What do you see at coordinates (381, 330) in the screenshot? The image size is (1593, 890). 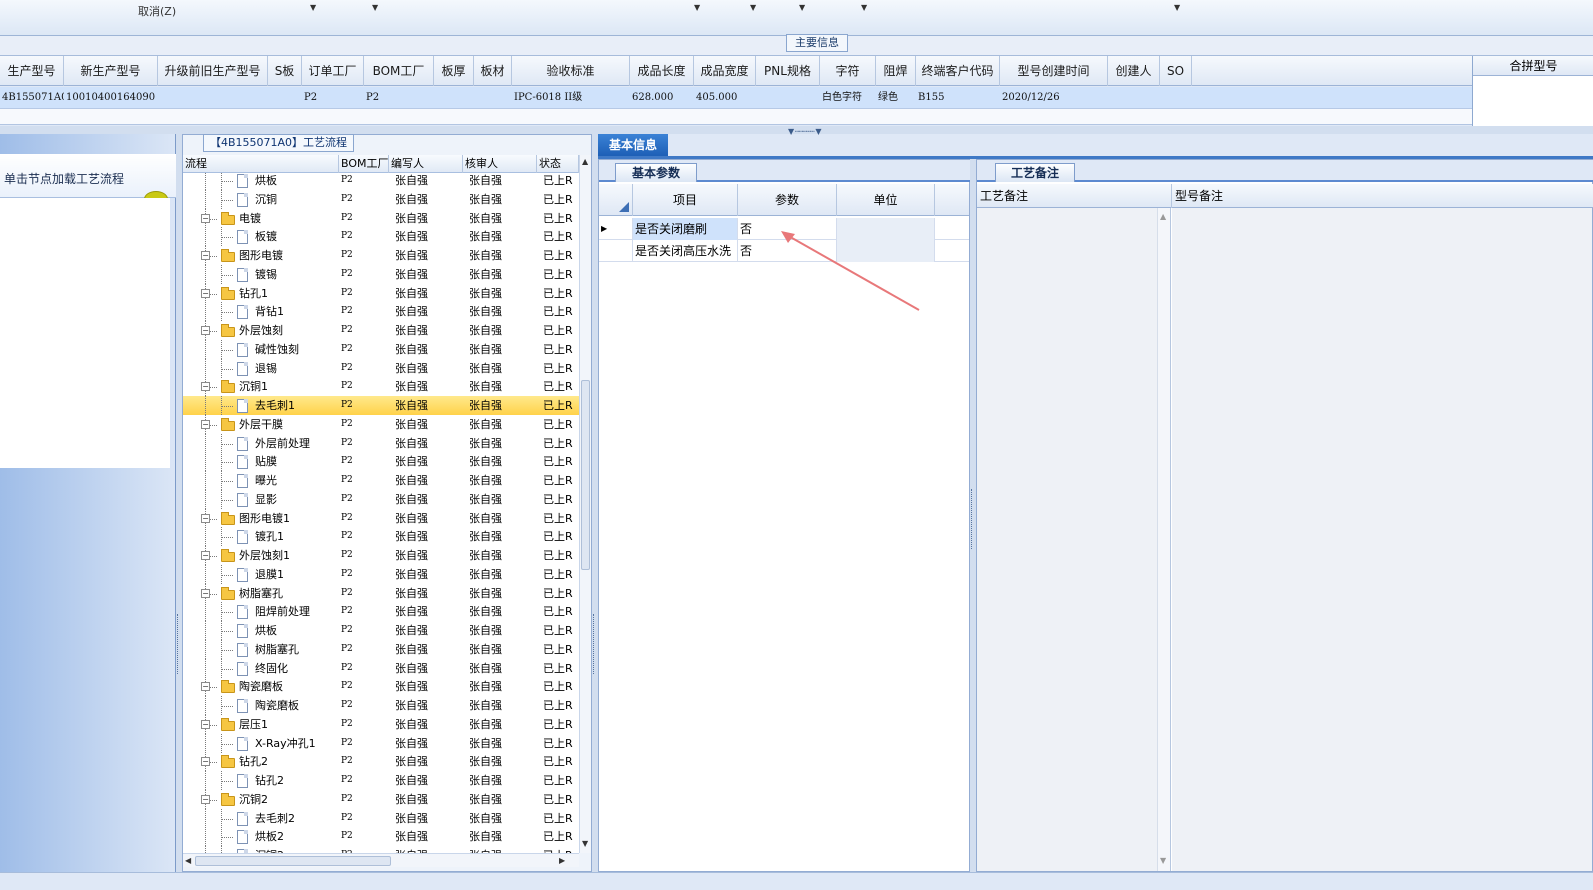 I see `tree-row: − 外层蚀刻 P2 张自强 张自强 已上R` at bounding box center [381, 330].